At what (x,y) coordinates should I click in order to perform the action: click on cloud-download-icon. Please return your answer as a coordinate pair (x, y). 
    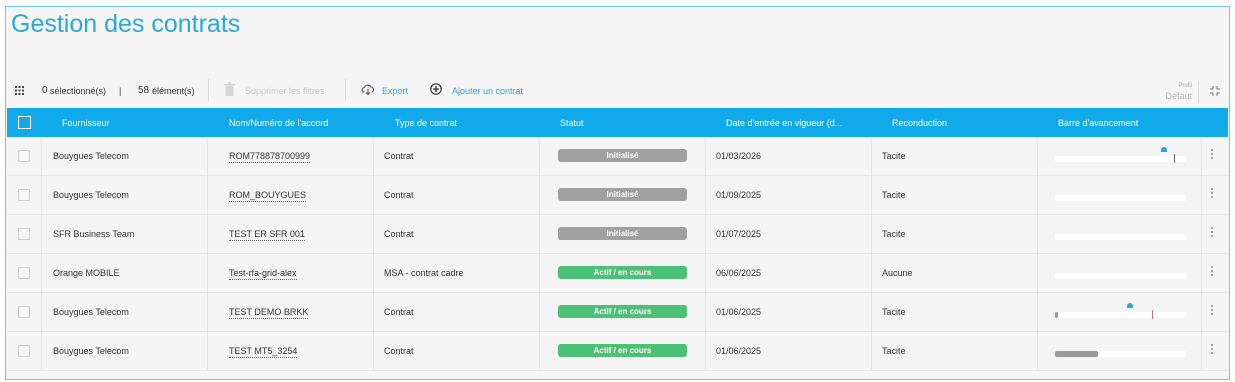
    Looking at the image, I should click on (368, 90).